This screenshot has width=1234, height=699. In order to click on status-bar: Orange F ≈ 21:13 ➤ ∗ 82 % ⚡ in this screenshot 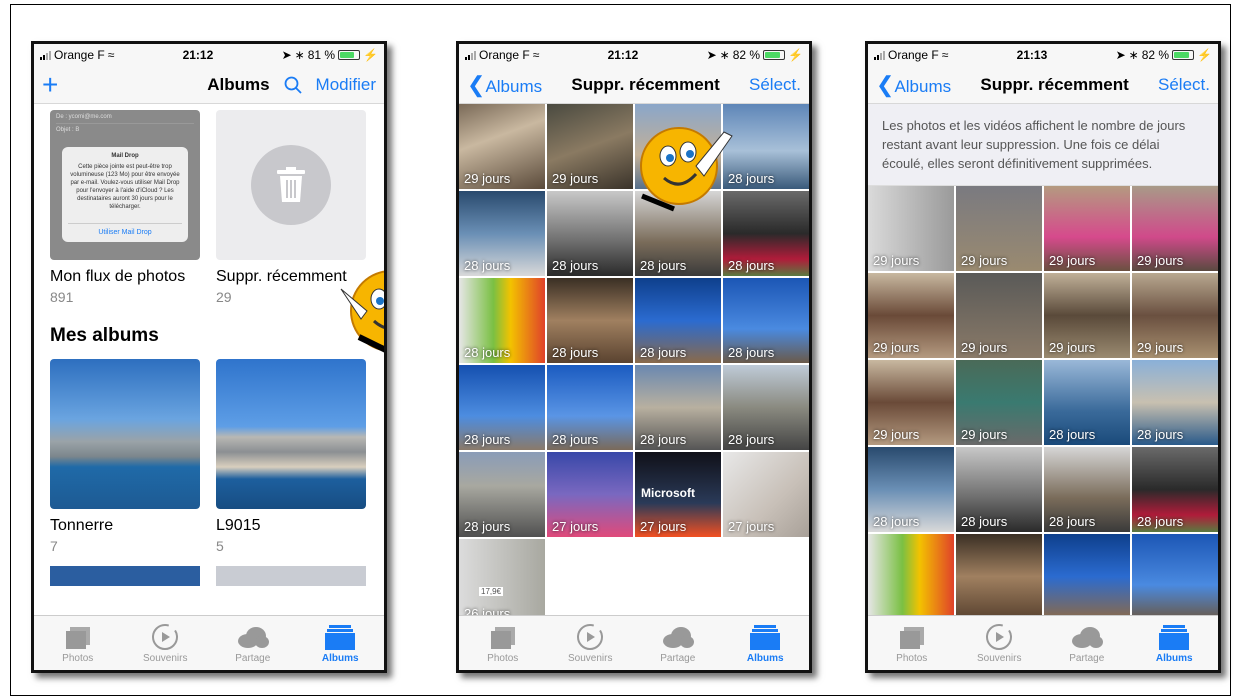, I will do `click(1043, 55)`.